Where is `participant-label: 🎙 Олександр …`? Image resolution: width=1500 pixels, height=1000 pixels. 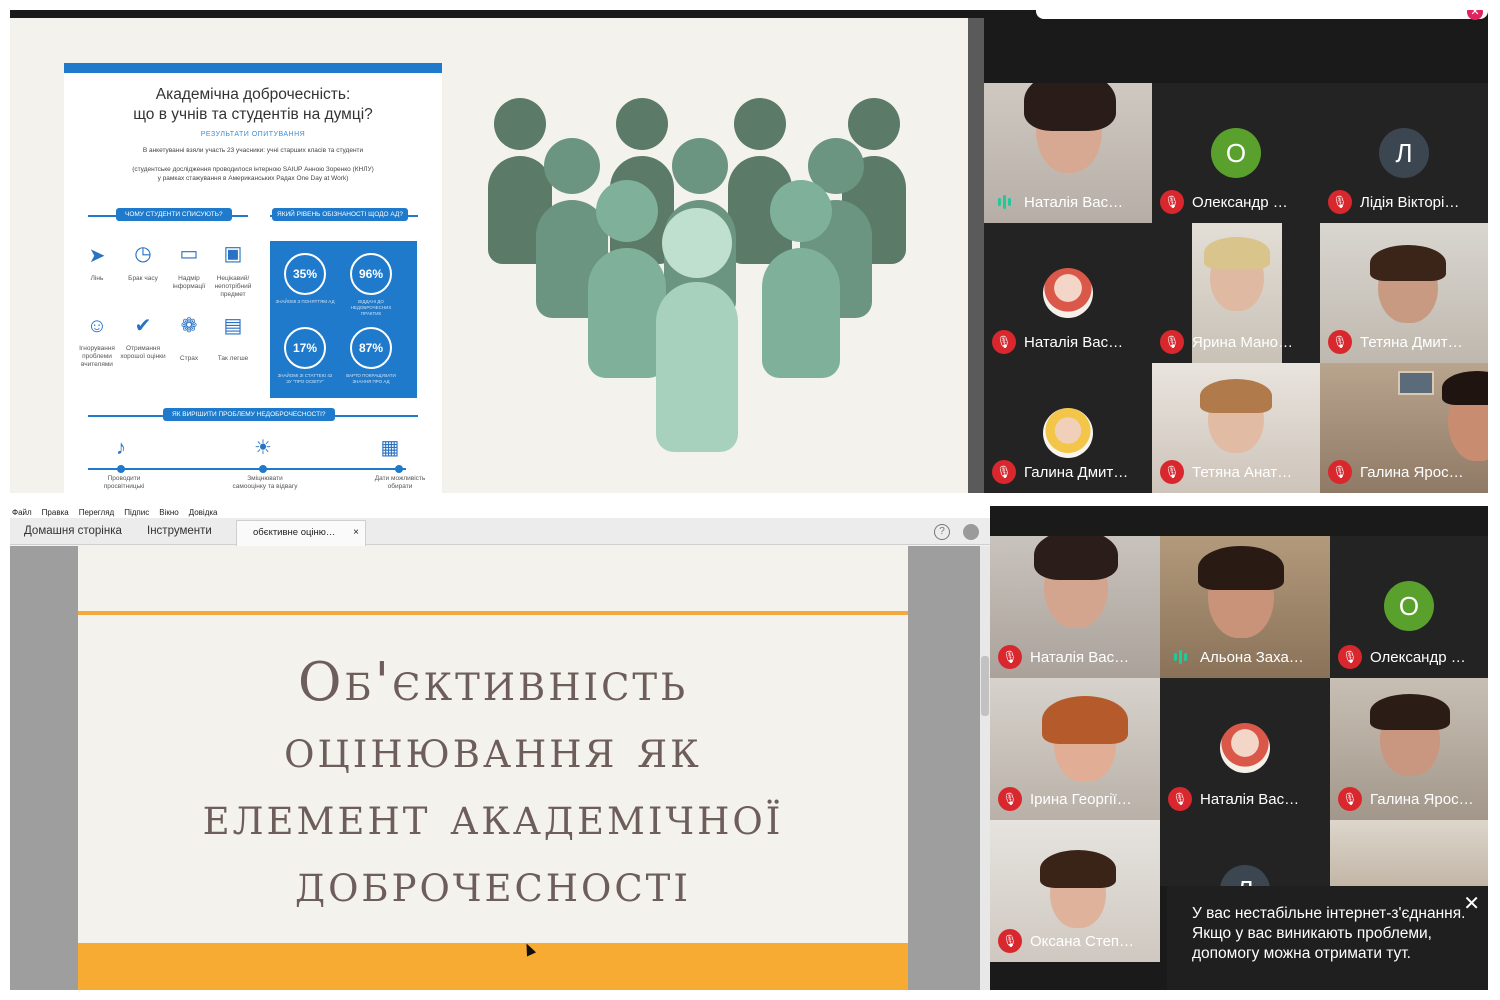
participant-label: 🎙 Олександр … is located at coordinates (1402, 657).